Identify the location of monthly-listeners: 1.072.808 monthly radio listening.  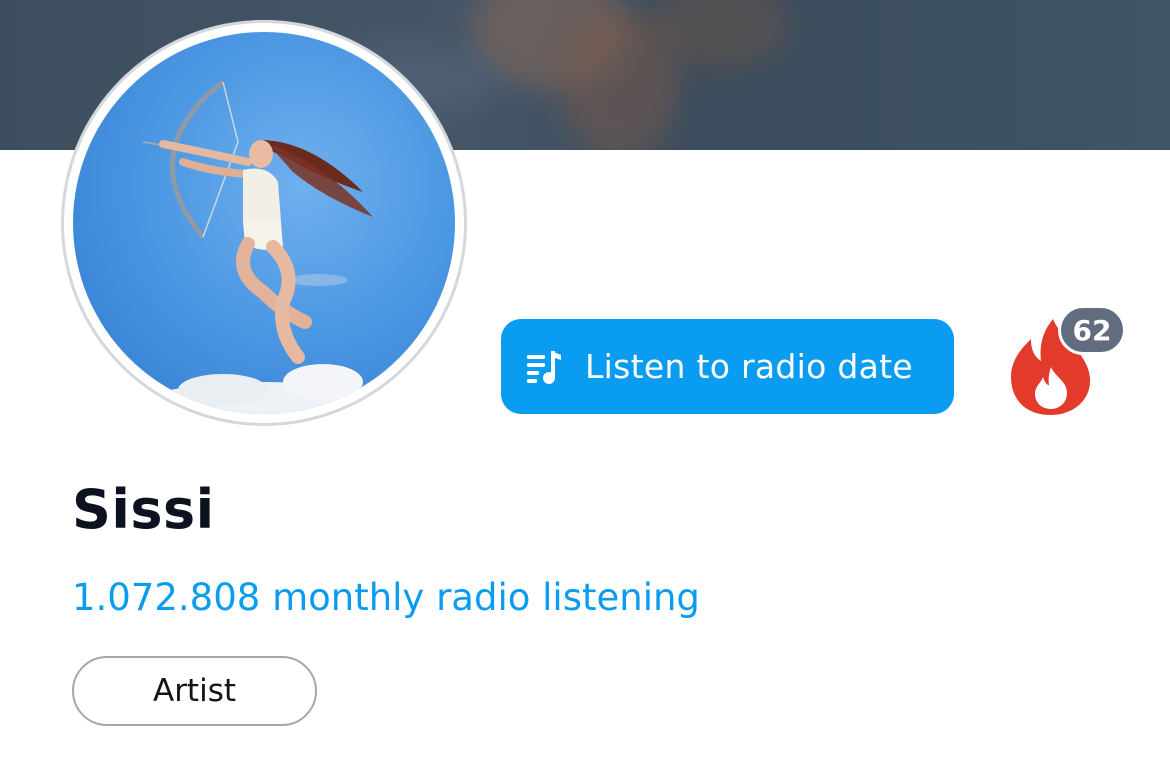
(386, 597).